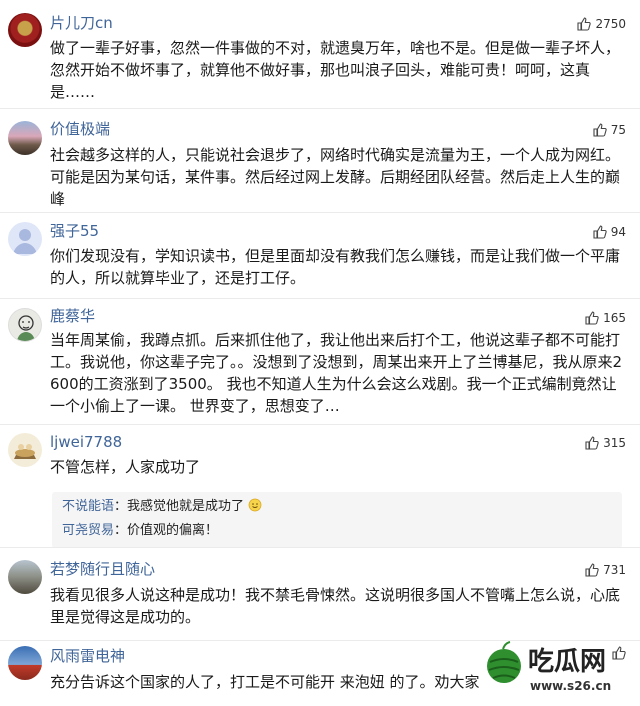  Describe the element at coordinates (255, 505) in the screenshot. I see `smiley-emoji-icon` at that location.